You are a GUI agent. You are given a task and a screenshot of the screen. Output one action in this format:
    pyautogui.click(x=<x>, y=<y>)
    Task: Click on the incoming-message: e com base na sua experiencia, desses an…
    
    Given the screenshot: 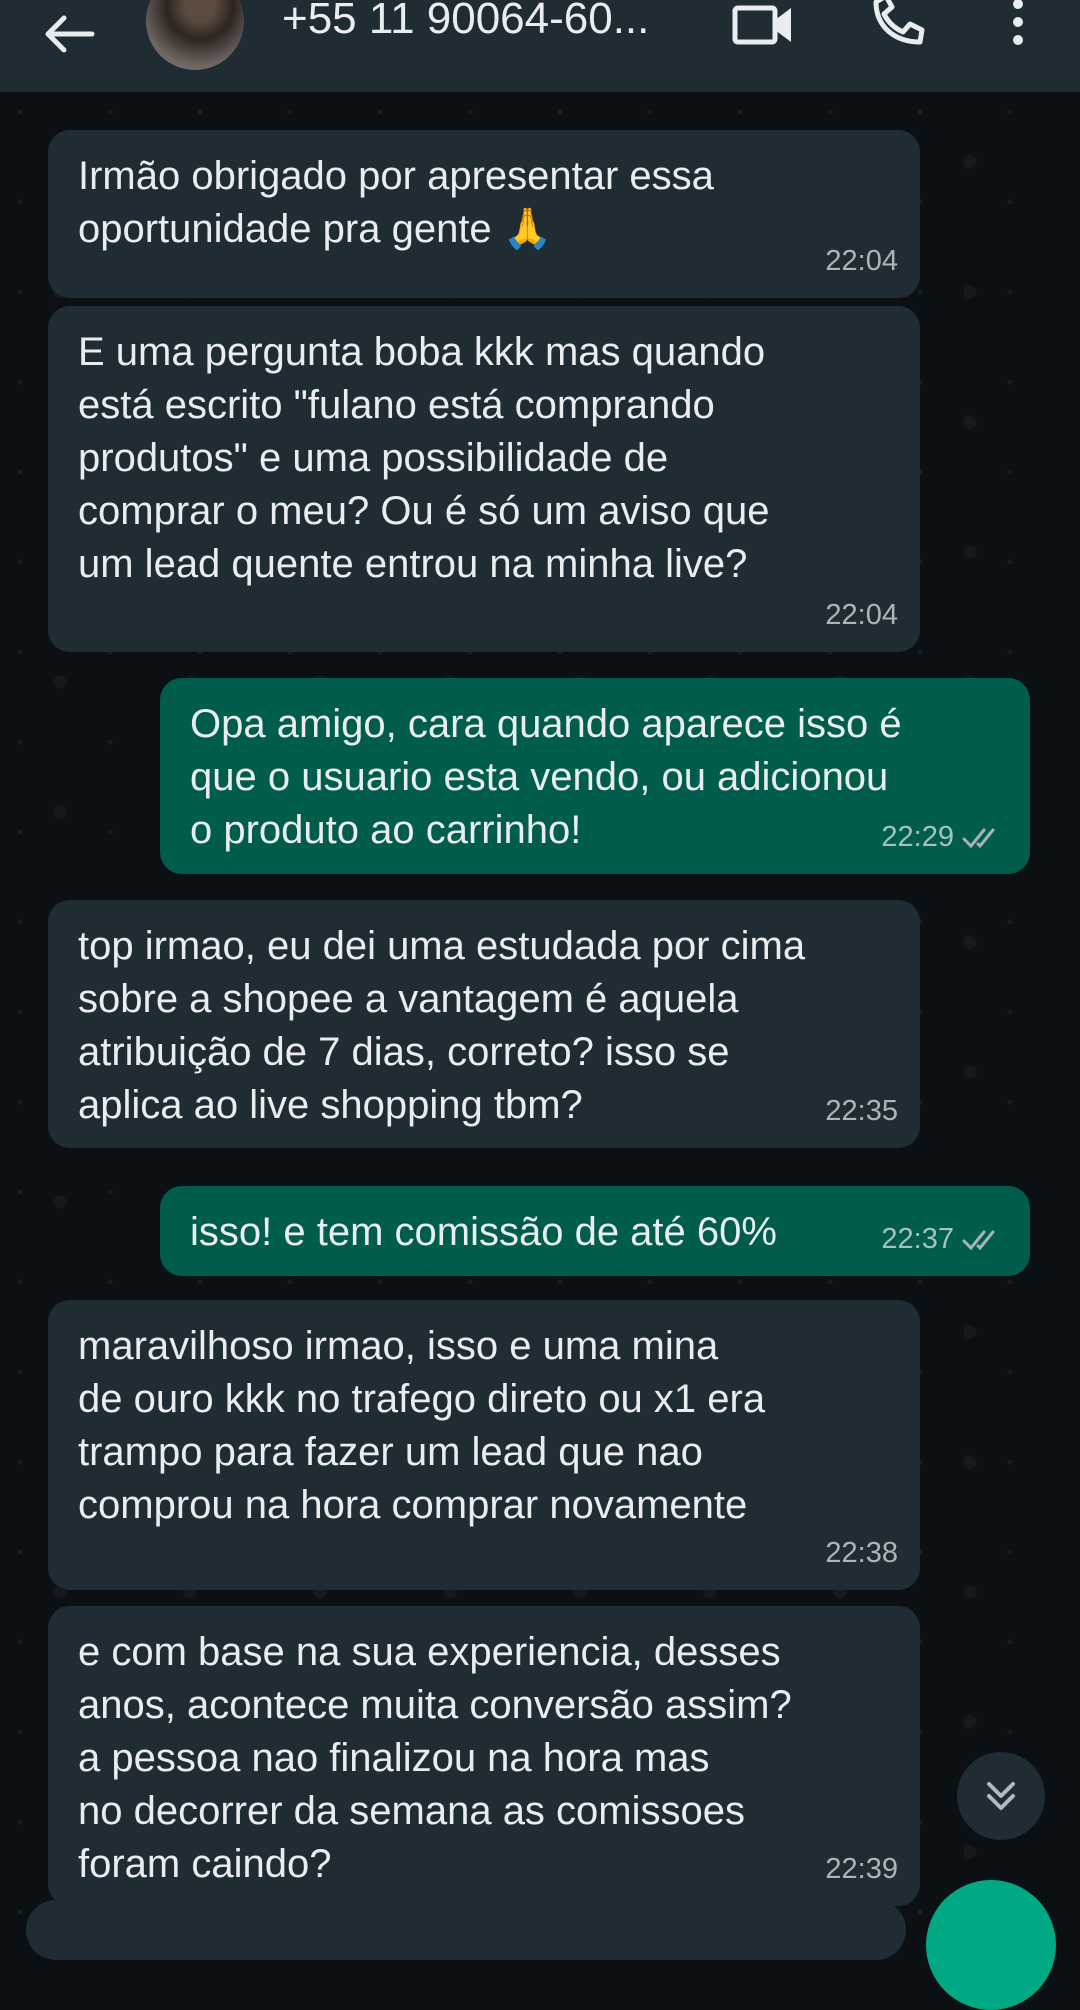 What is the action you would take?
    pyautogui.click(x=484, y=1756)
    